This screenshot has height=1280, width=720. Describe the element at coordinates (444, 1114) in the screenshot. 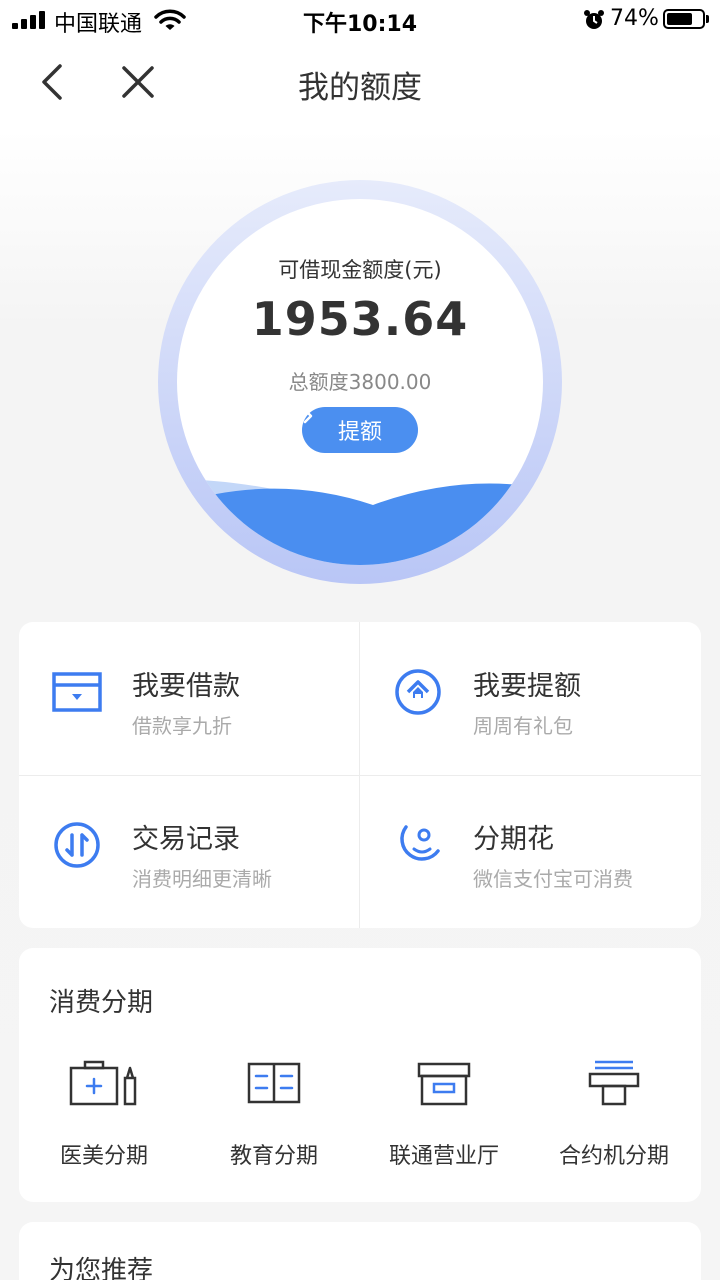

I see `installment-item-store: 联通营业厅` at that location.